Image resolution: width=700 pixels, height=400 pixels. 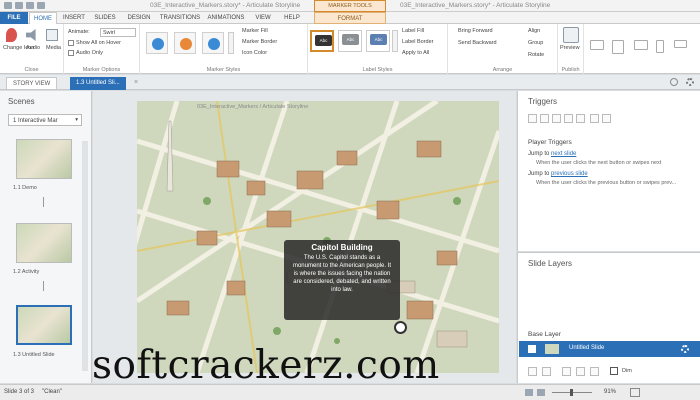 What do you see at coordinates (609, 349) in the screenshot?
I see `layer-row-untitled: Untitled Slide` at bounding box center [609, 349].